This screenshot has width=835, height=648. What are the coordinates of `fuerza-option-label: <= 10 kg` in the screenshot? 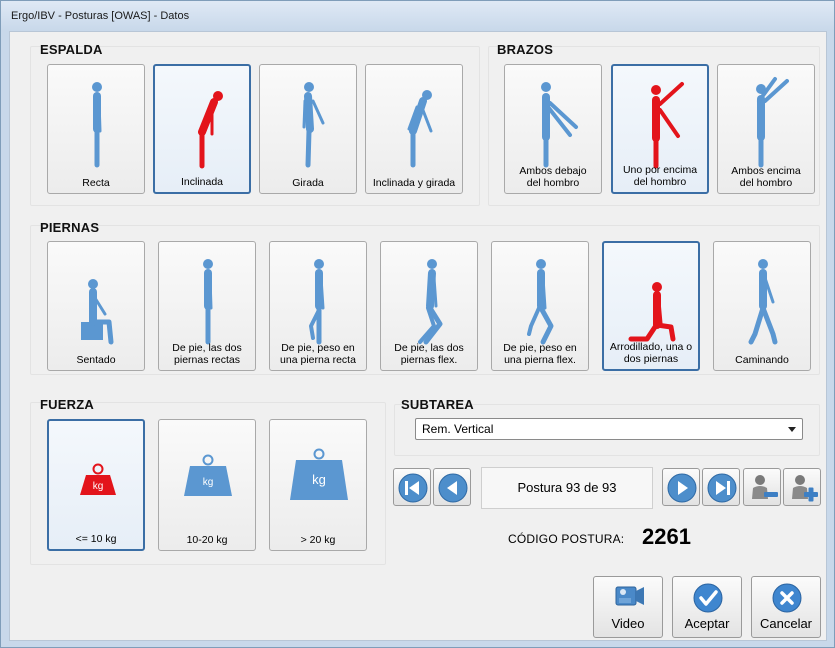 It's located at (96, 539).